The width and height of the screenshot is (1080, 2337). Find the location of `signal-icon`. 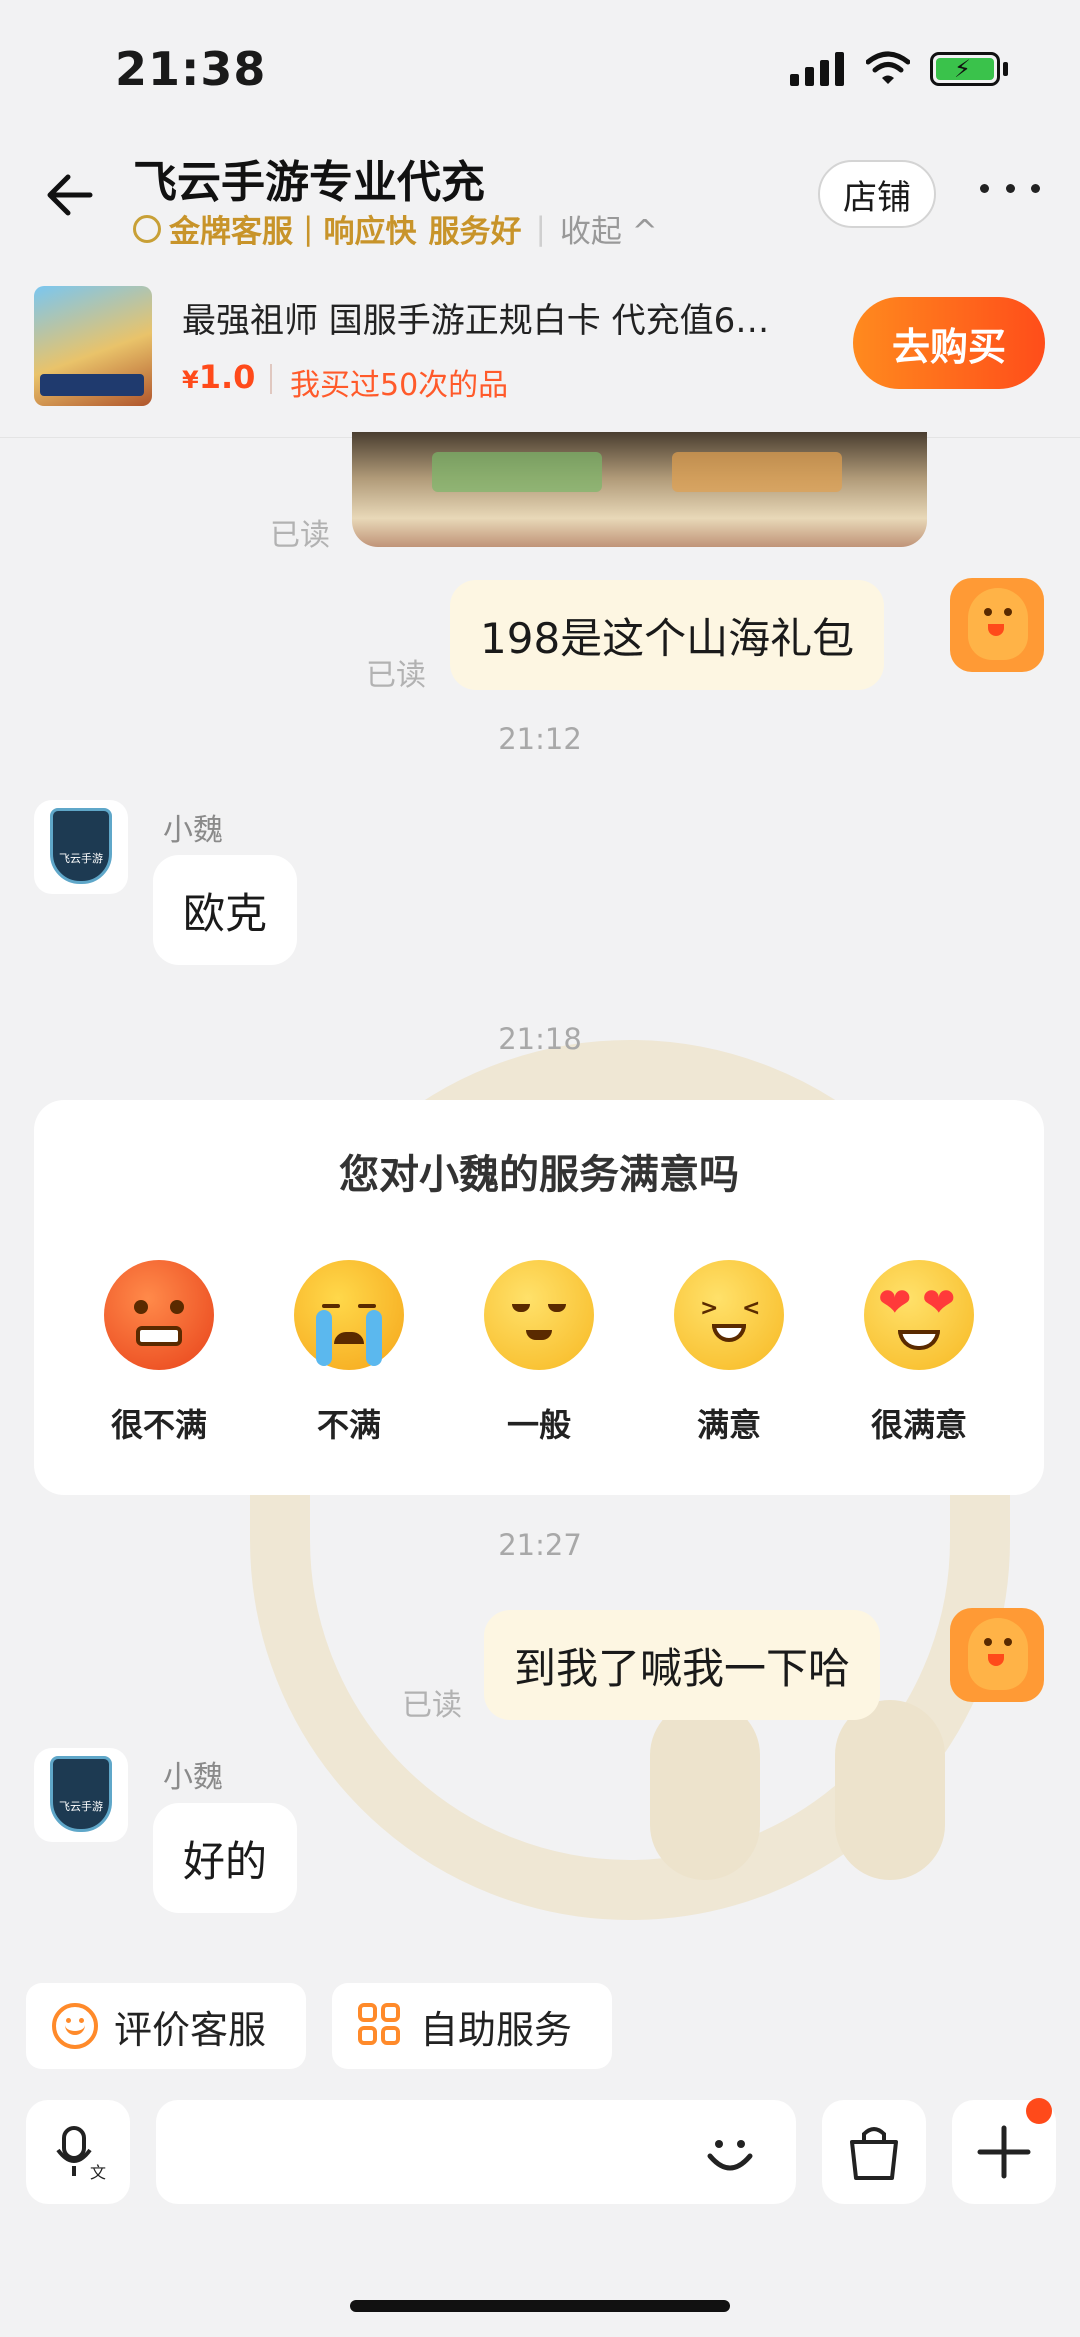

signal-icon is located at coordinates (818, 69).